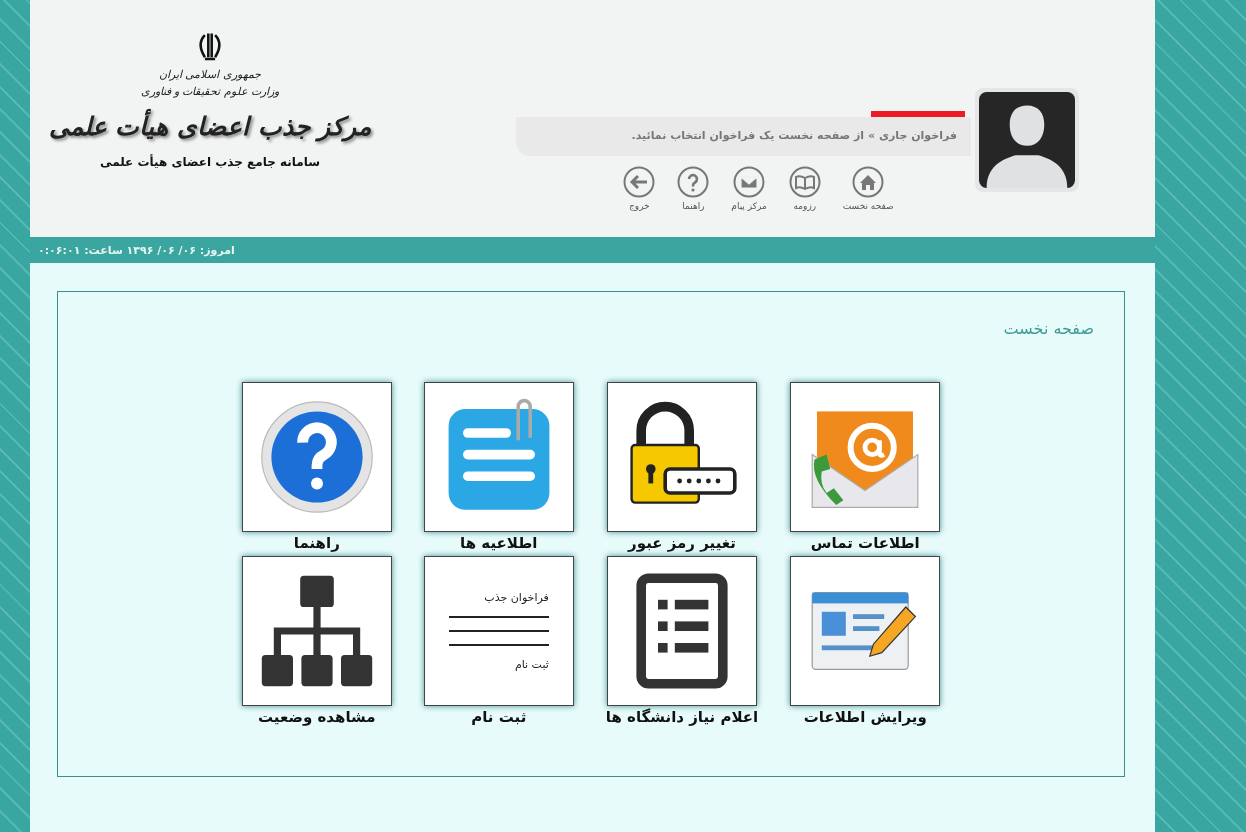  Describe the element at coordinates (136, 250) in the screenshot. I see `date-time: امروز: ۰۶/ ۰۶/ ۱۳۹۶ ساعت: ۰:۰۶:۰۱` at that location.